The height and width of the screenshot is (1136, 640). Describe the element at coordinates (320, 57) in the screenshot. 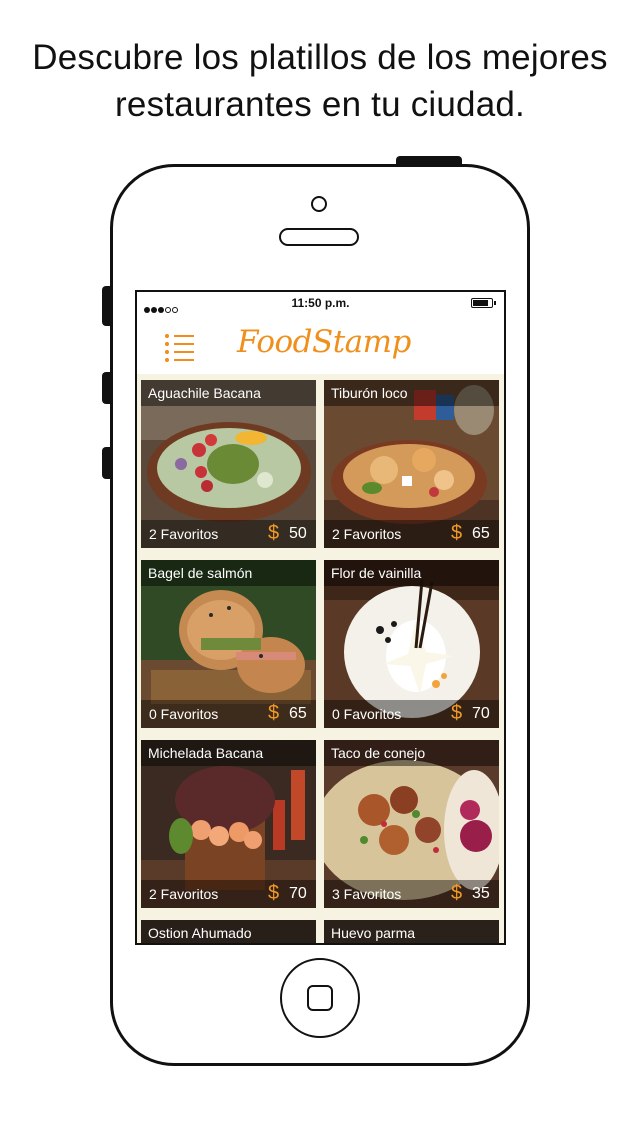

I see `headline-line-1: Descubre los platillos de los mejores` at that location.